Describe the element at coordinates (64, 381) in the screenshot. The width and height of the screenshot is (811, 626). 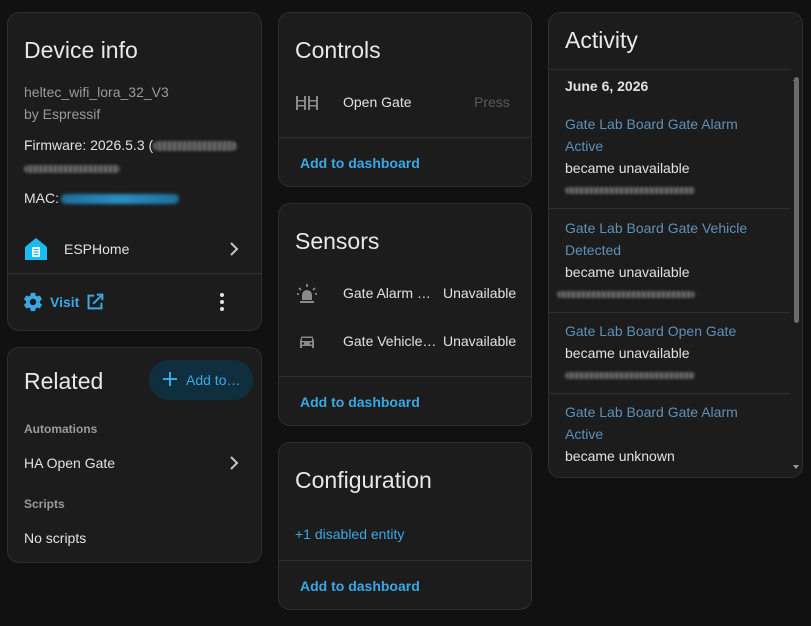
I see `related-title: Related` at that location.